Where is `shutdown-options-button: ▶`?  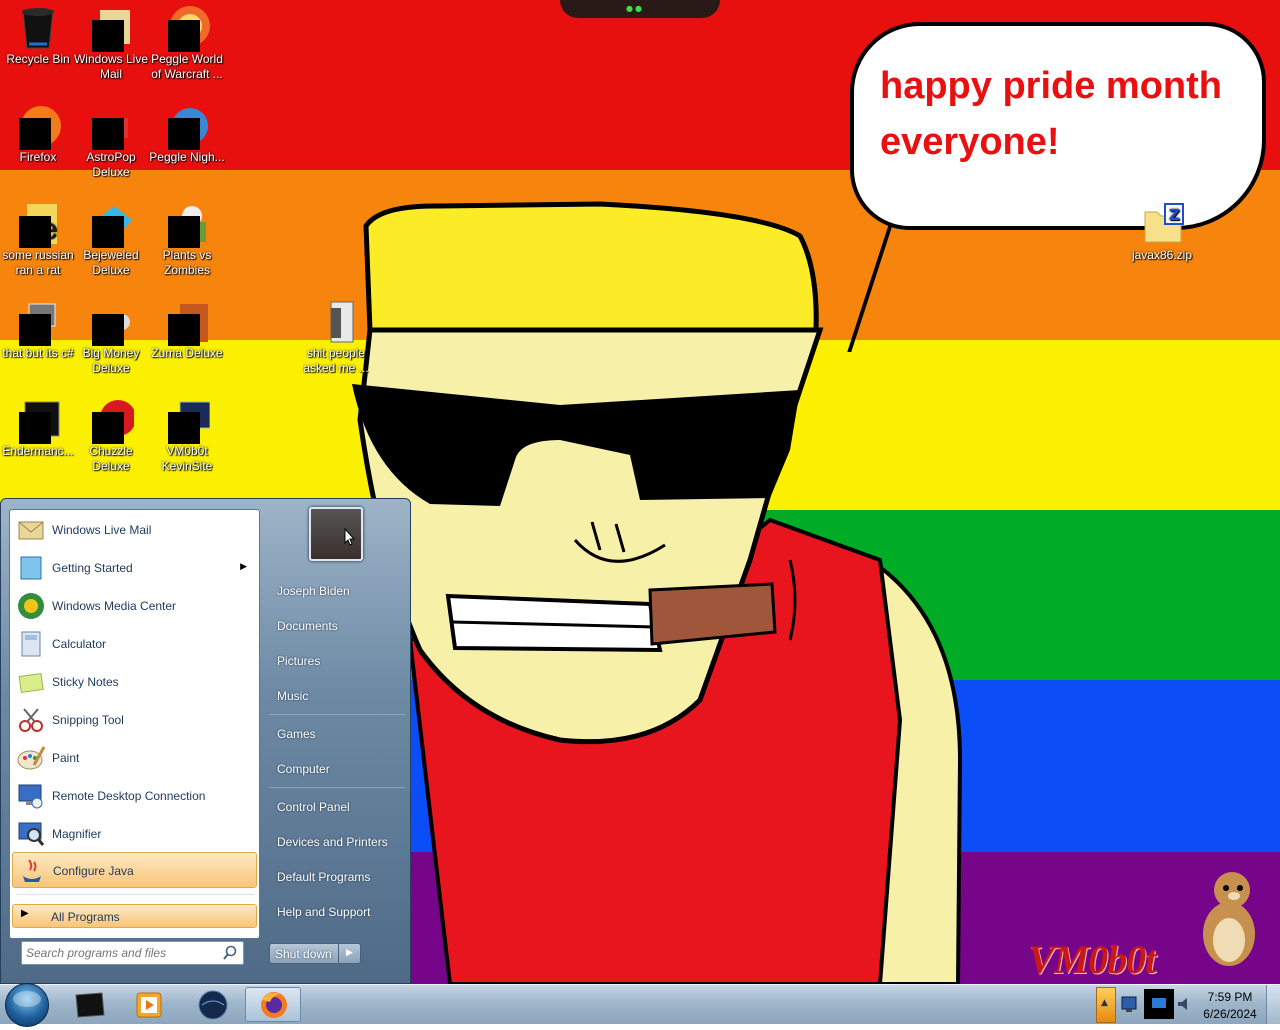 shutdown-options-button: ▶ is located at coordinates (350, 953).